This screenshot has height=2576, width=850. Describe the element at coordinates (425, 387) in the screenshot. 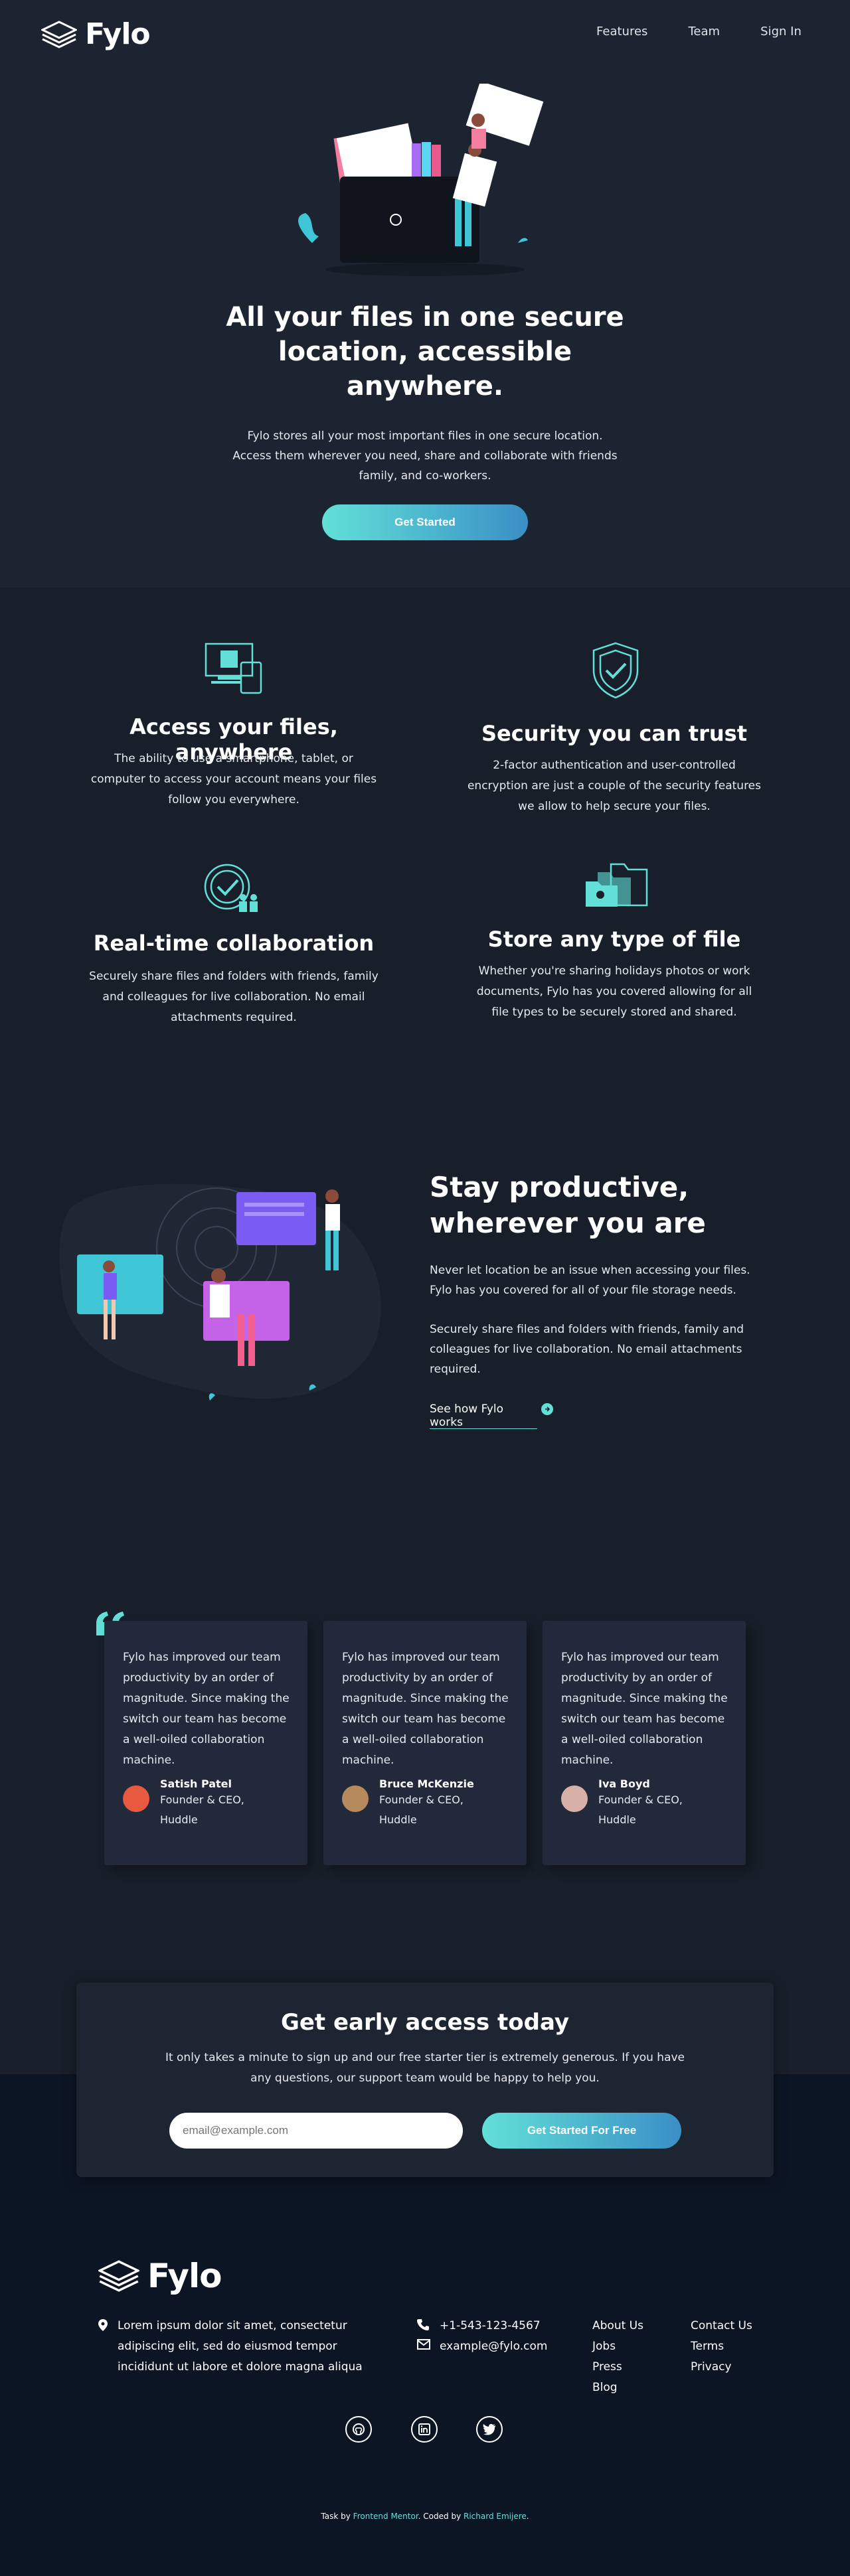

I see `hero-title-line: anywhere.` at that location.